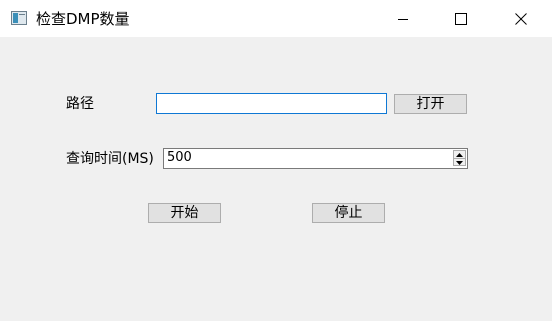 This screenshot has height=321, width=552. Describe the element at coordinates (430, 104) in the screenshot. I see `open-button: 打开` at that location.